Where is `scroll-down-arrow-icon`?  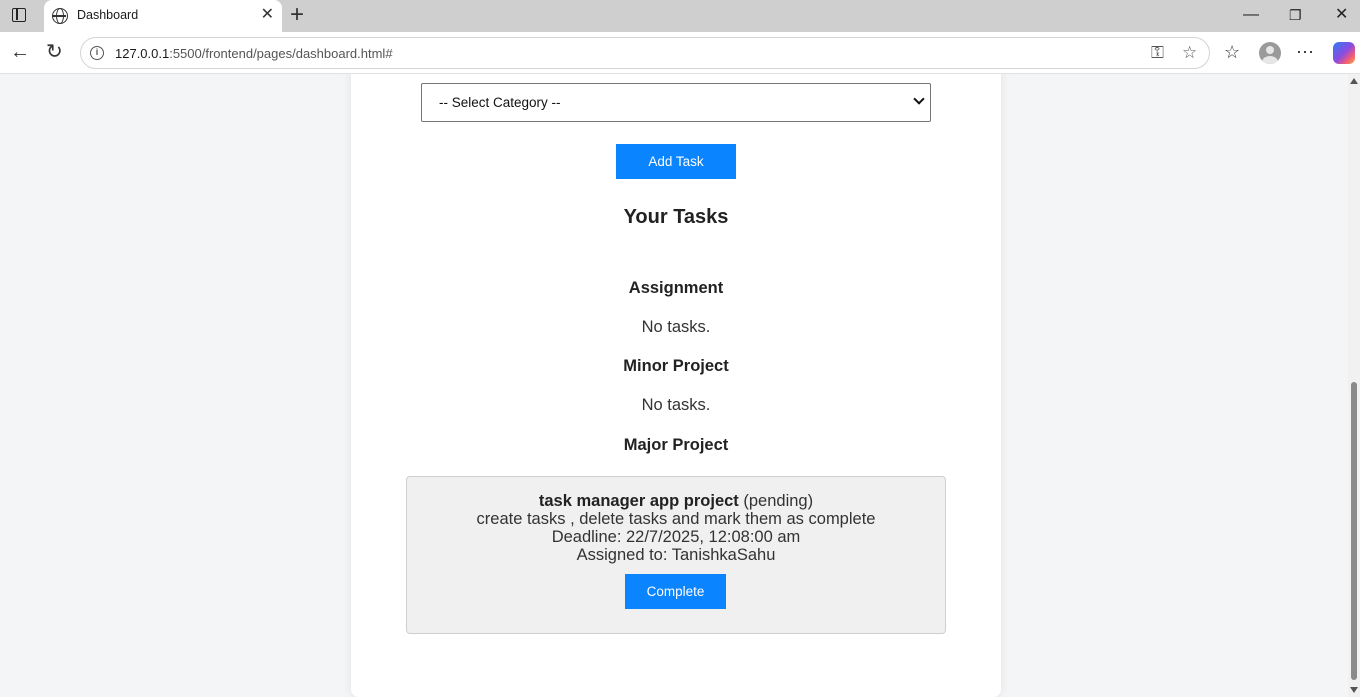
scroll-down-arrow-icon is located at coordinates (1354, 690).